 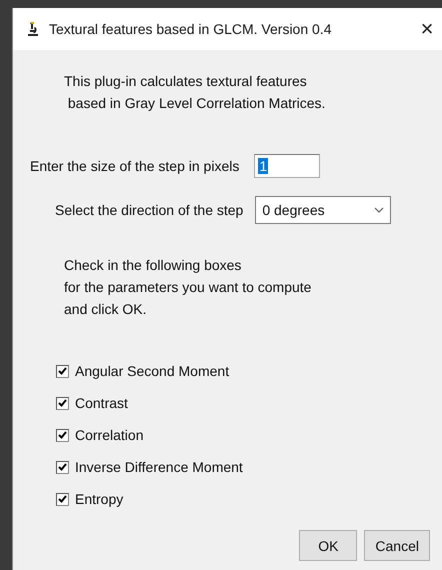 I want to click on direction-dropdown: 0 degrees, so click(x=323, y=210).